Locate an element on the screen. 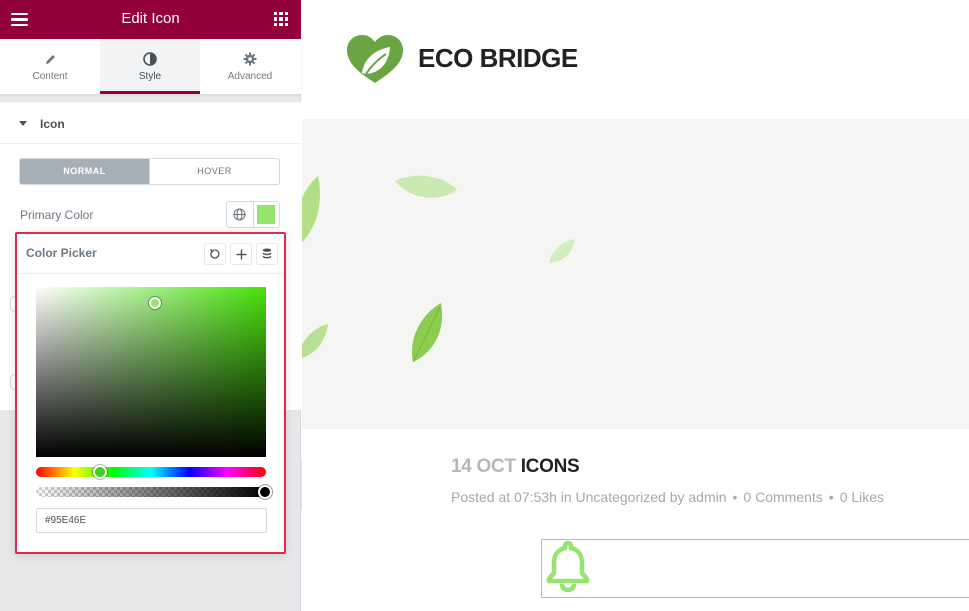  opacity-handle is located at coordinates (265, 492).